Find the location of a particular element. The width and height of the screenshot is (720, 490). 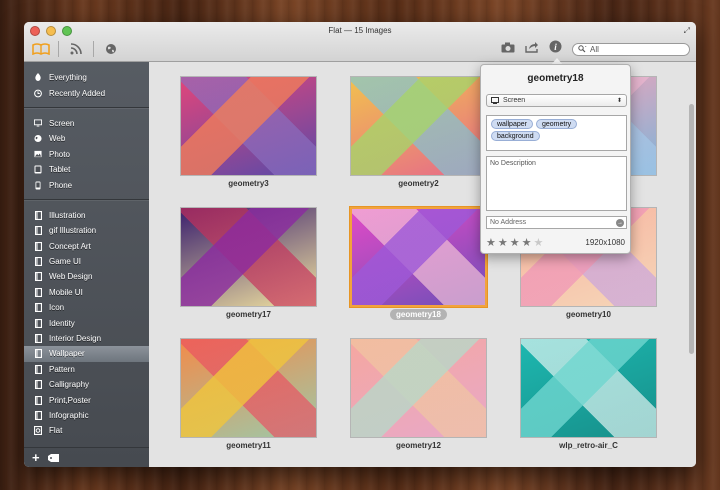

add-icon: + is located at coordinates (36, 457).